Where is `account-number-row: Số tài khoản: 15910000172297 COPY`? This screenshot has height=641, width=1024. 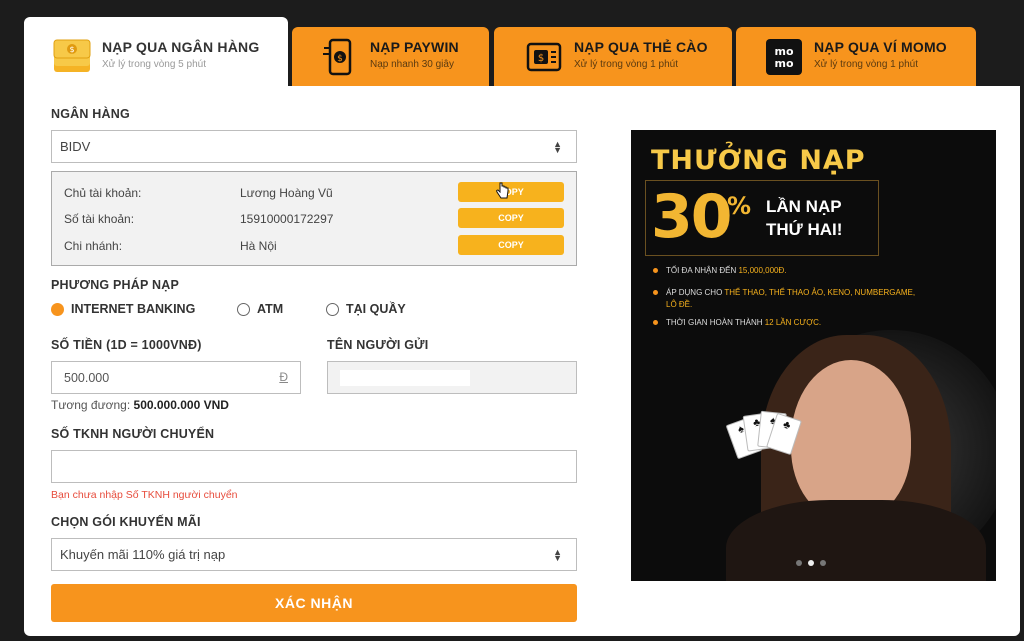
account-number-row: Số tài khoản: 15910000172297 COPY is located at coordinates (314, 219).